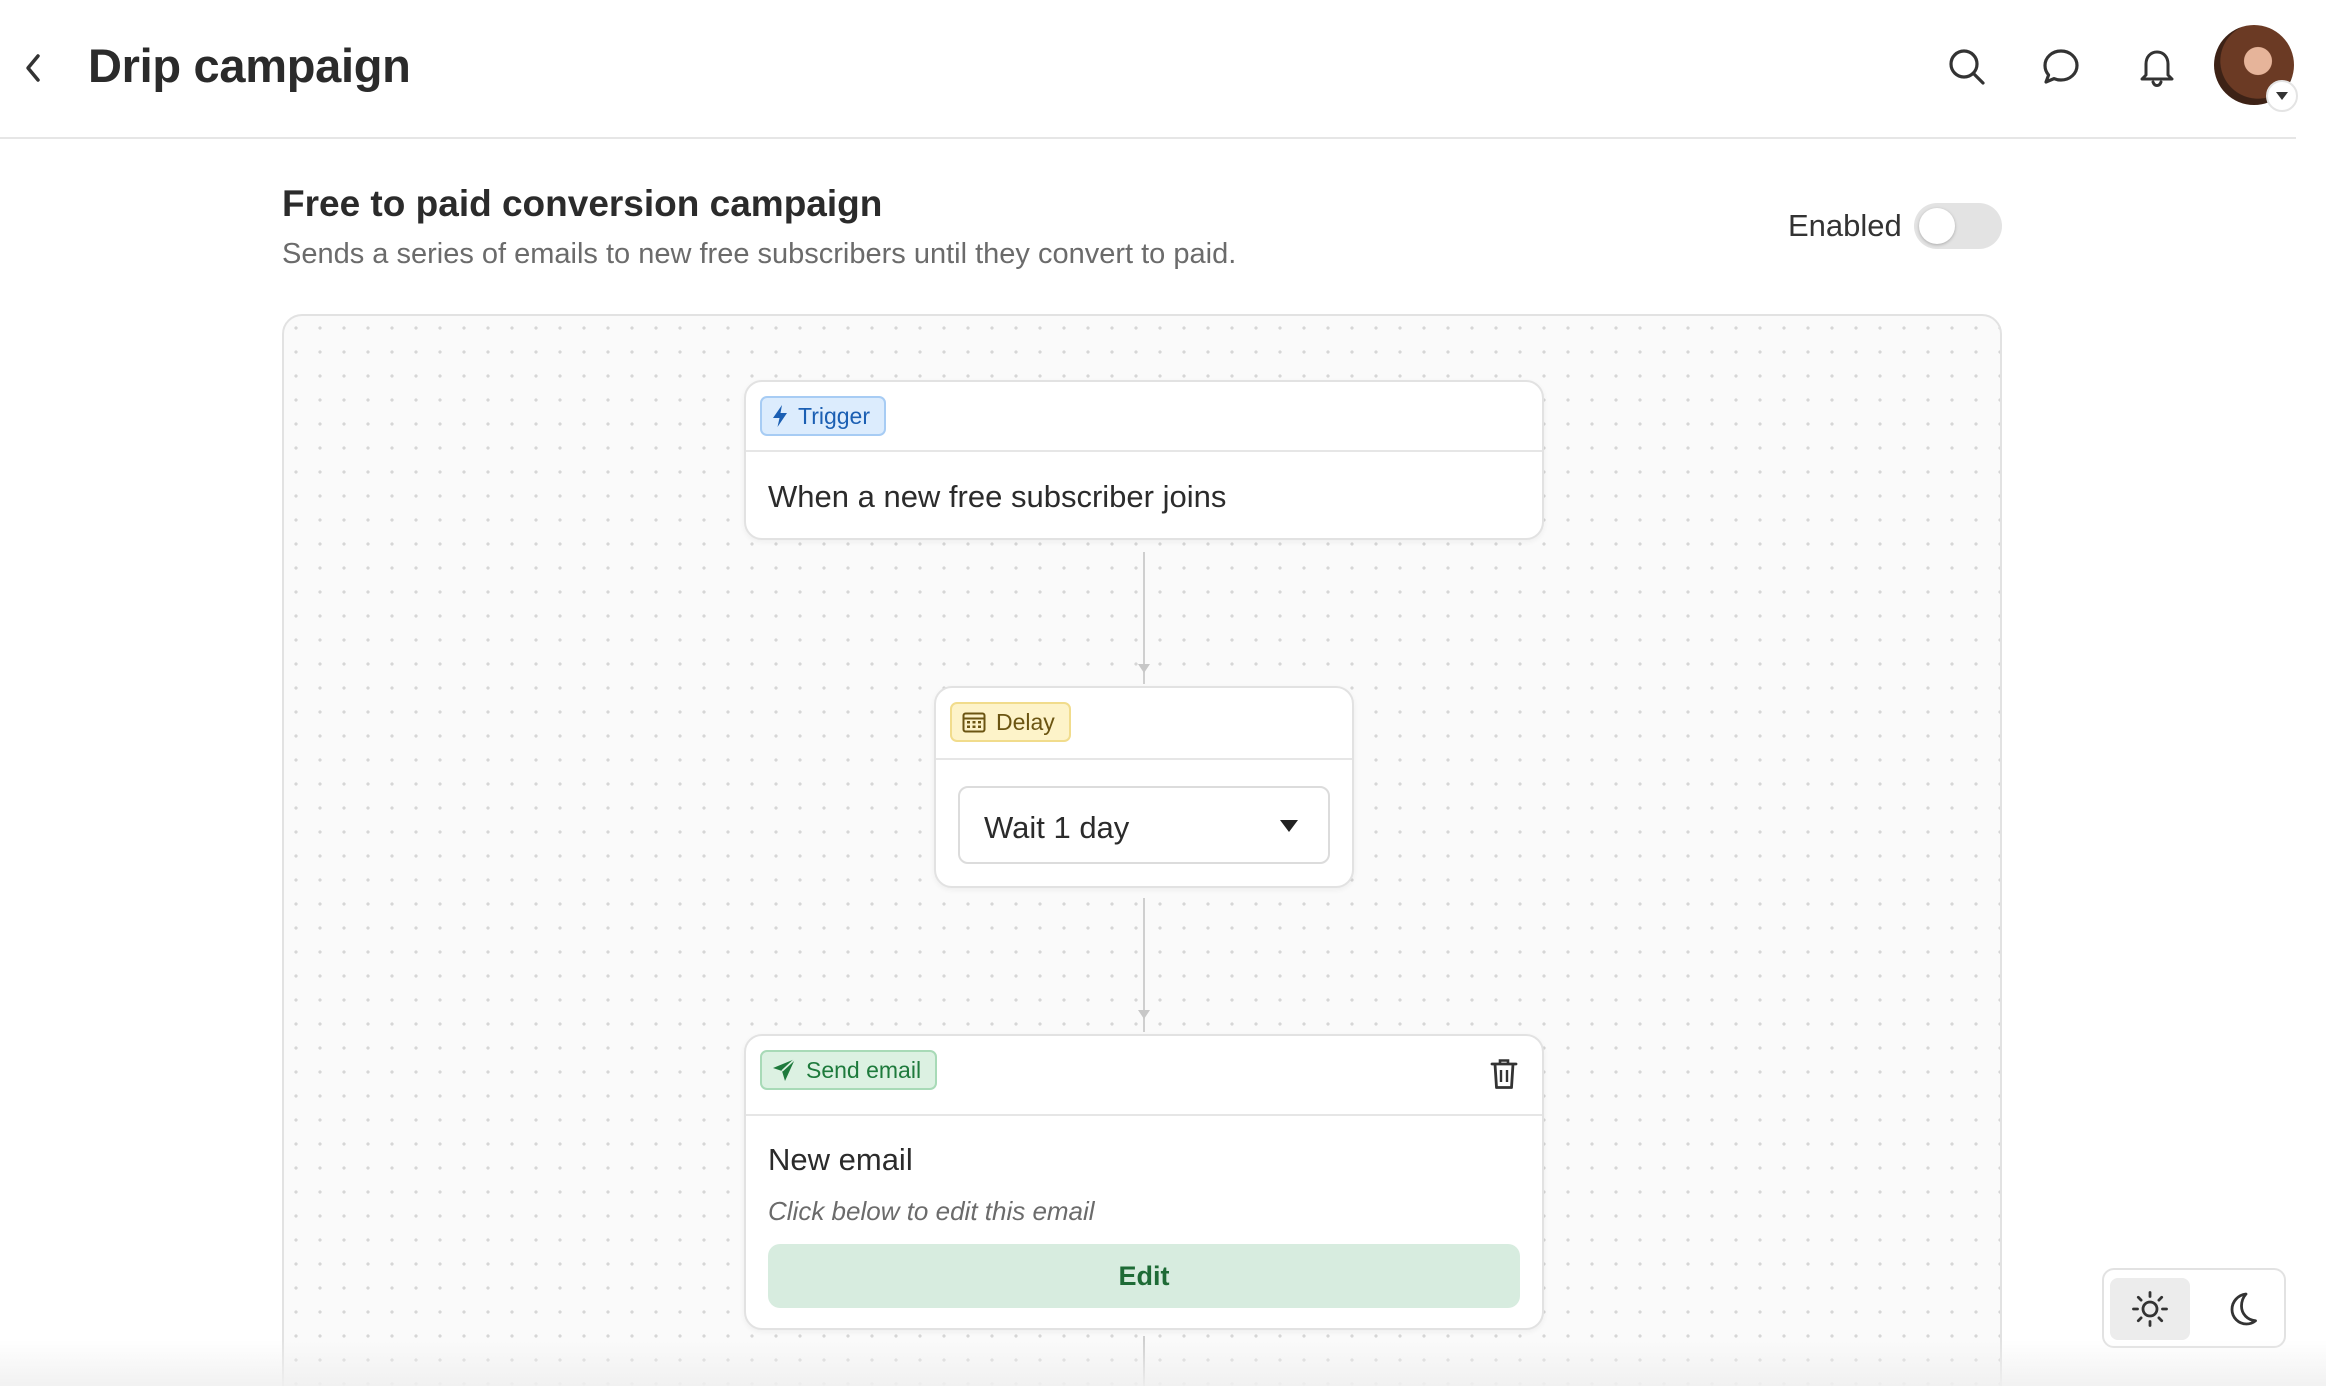  I want to click on delay-select: Wait 1 day, so click(1144, 825).